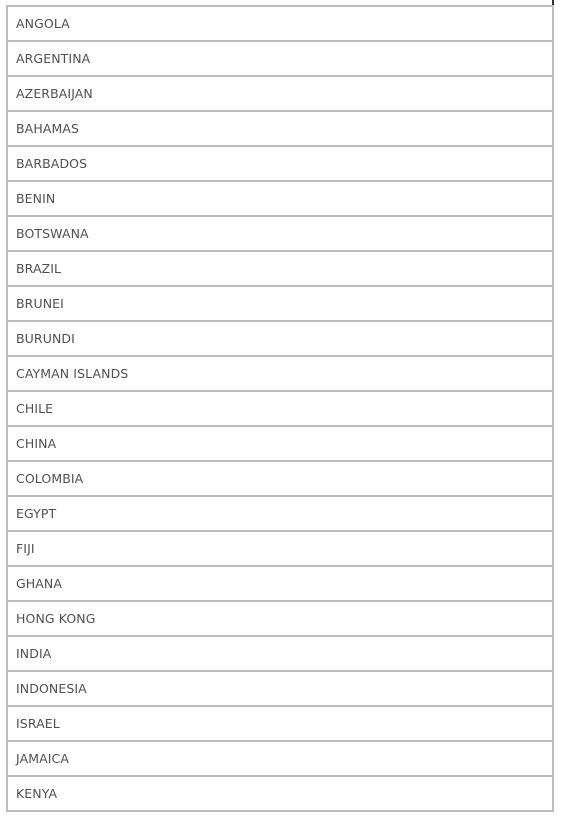 The width and height of the screenshot is (561, 818). I want to click on country-label: ISRAEL, so click(38, 723).